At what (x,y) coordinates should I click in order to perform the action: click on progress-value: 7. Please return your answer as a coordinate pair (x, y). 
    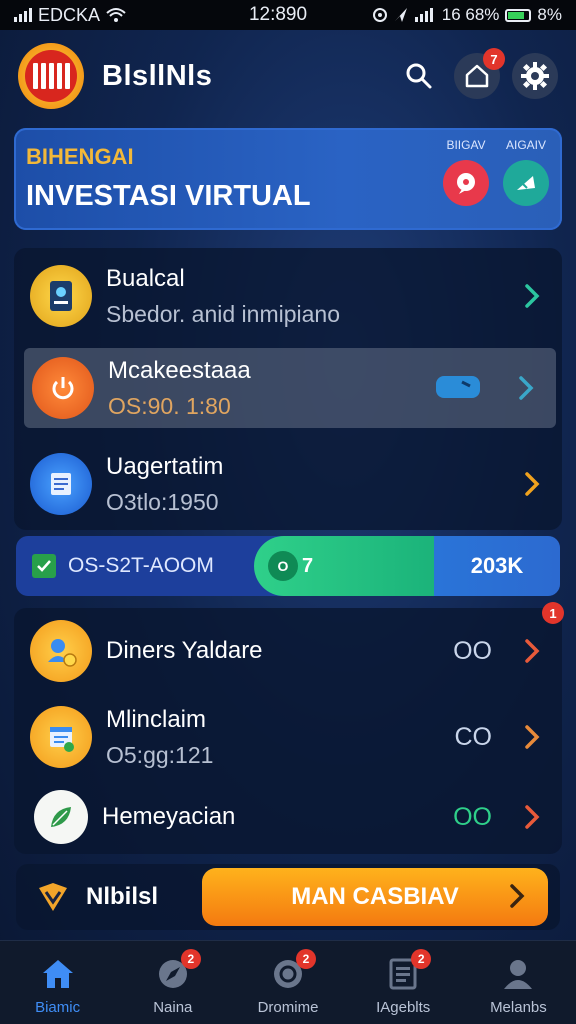
    Looking at the image, I should click on (308, 565).